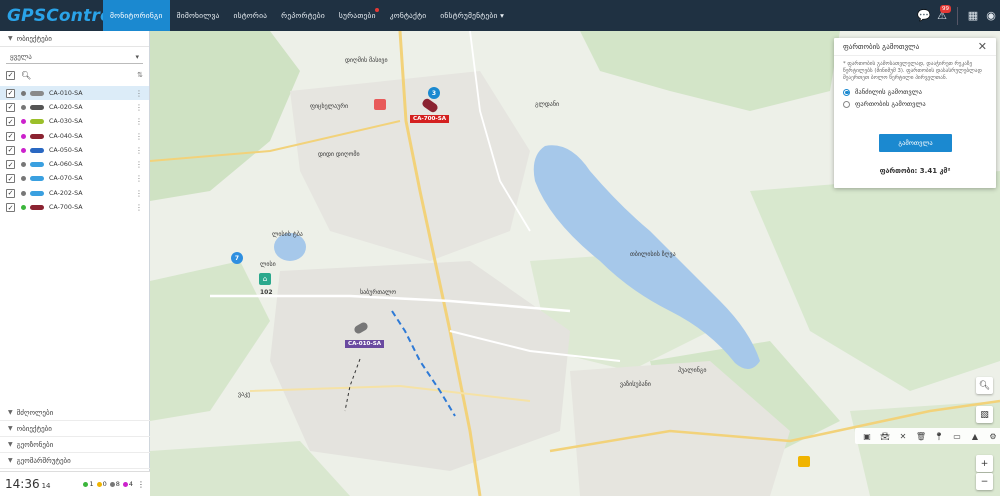  Describe the element at coordinates (991, 15) in the screenshot. I see `user-icon: ◉` at that location.